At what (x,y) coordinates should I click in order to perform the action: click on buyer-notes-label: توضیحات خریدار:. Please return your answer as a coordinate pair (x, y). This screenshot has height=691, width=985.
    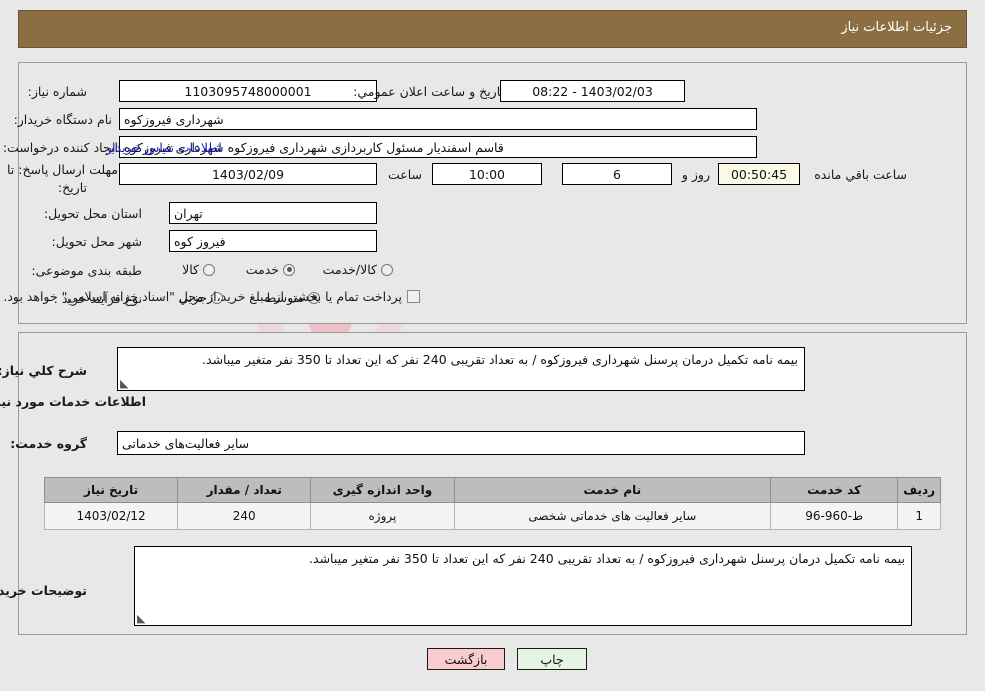
    Looking at the image, I should click on (43, 590).